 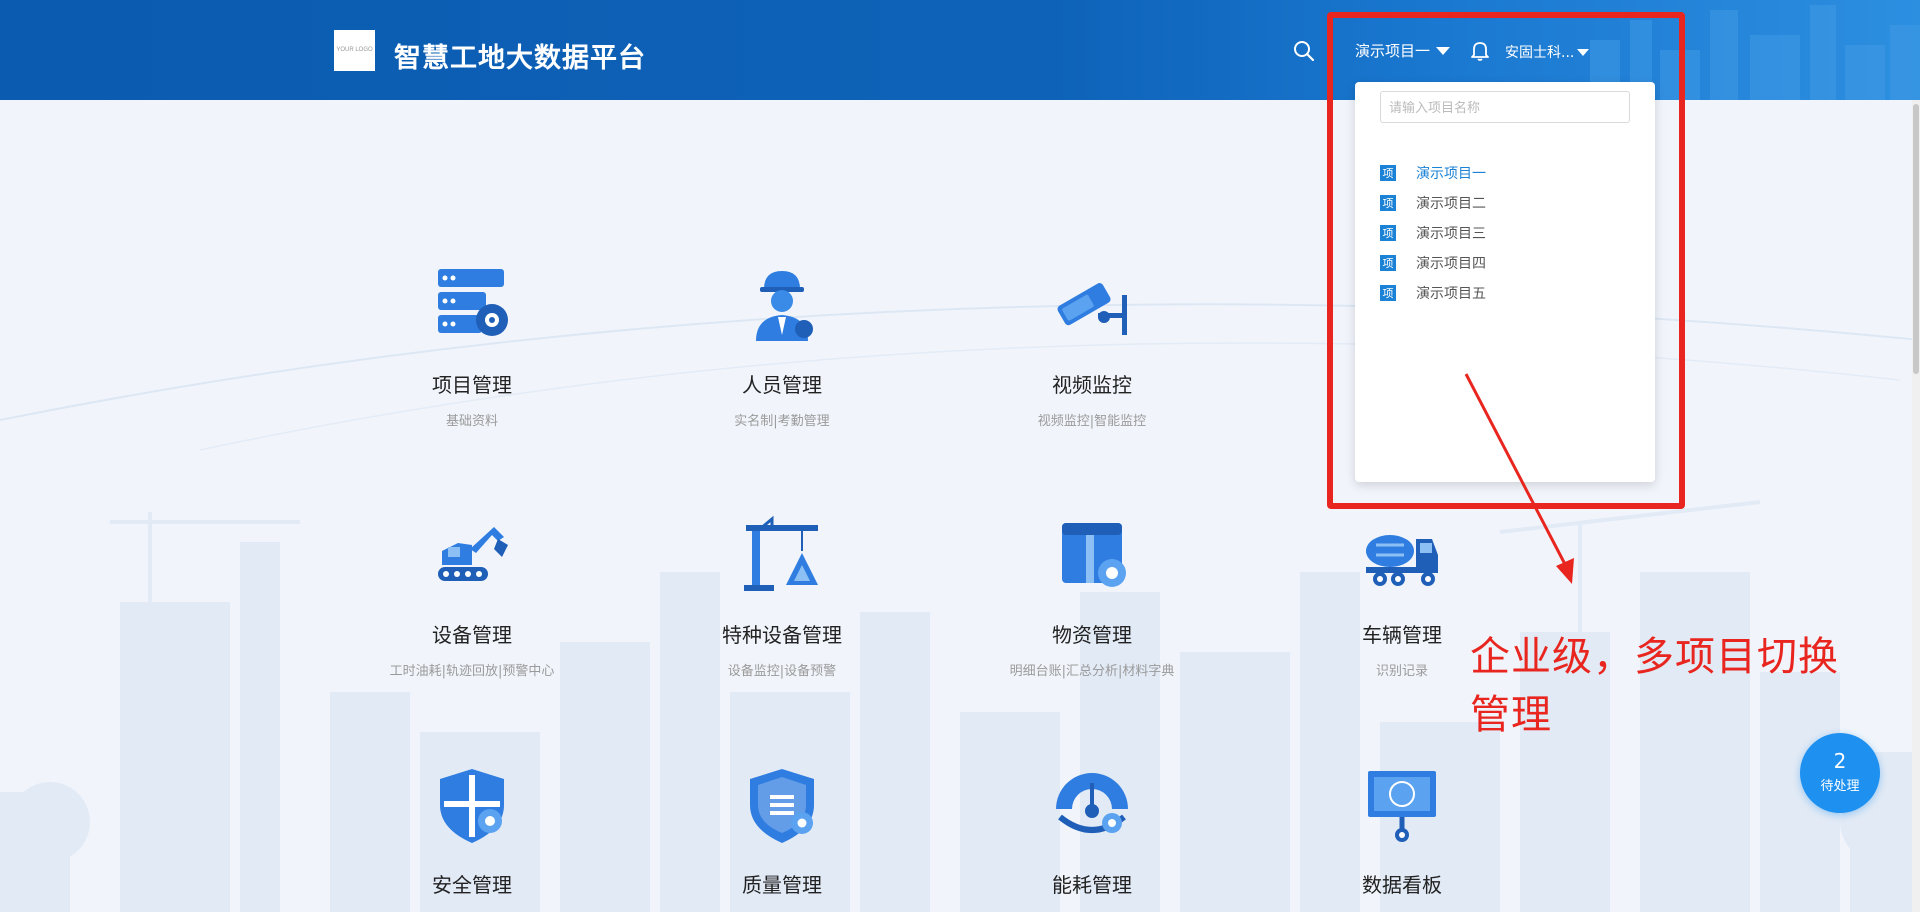 What do you see at coordinates (1840, 786) in the screenshot?
I see `pending-label: 待处理` at bounding box center [1840, 786].